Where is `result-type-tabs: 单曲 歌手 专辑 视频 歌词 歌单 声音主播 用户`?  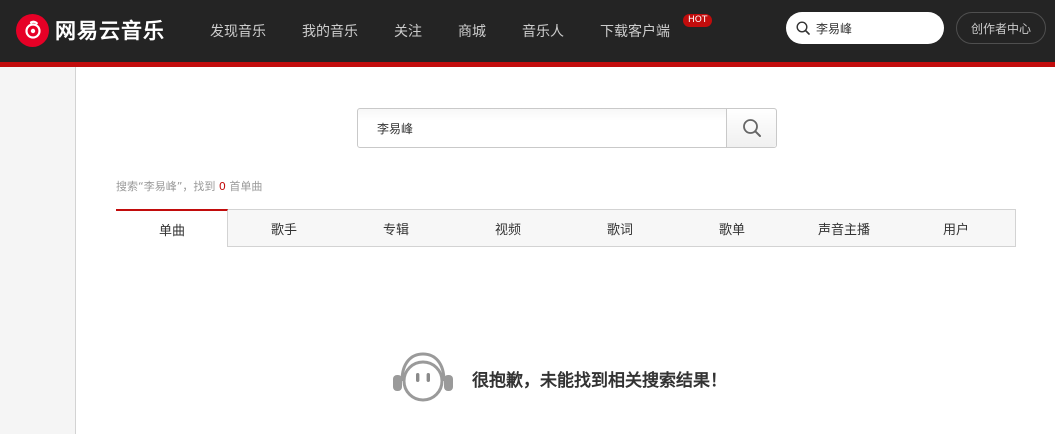
result-type-tabs: 单曲 歌手 专辑 视频 歌词 歌单 声音主播 用户 is located at coordinates (566, 228).